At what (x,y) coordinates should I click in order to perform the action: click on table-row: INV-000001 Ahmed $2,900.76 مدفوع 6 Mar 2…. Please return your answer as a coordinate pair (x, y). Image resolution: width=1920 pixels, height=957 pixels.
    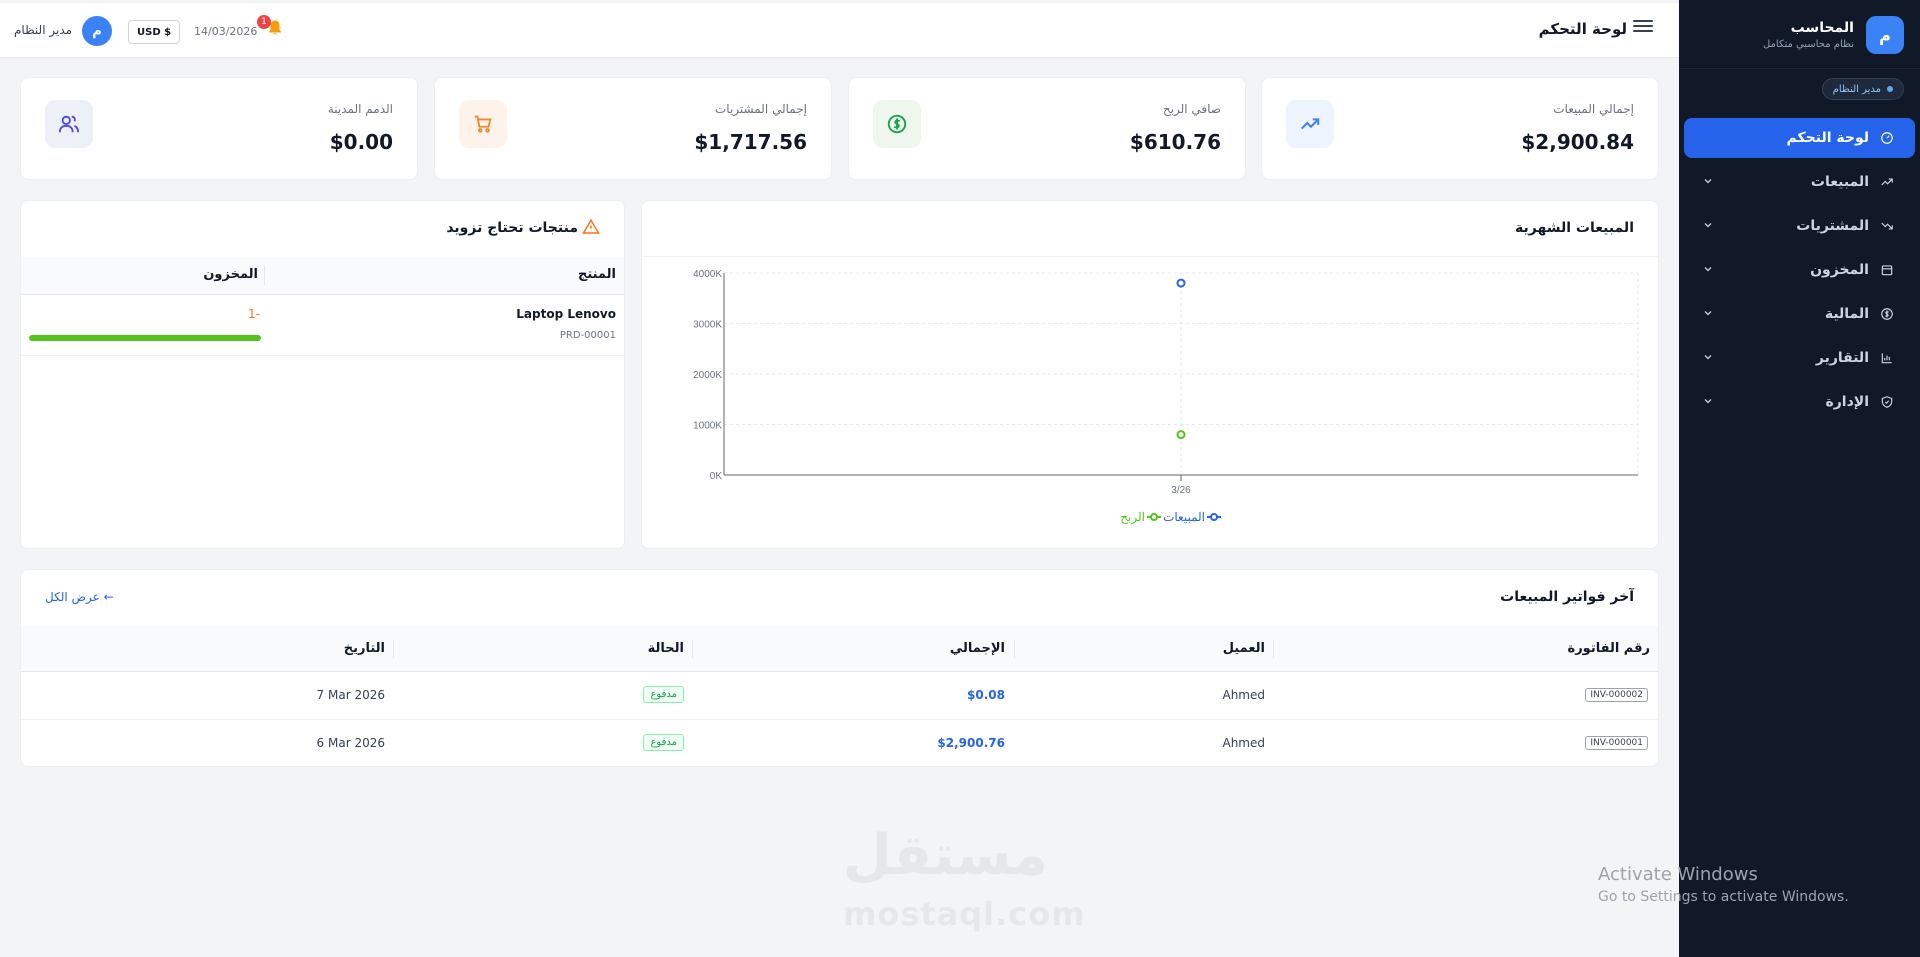
    Looking at the image, I should click on (839, 744).